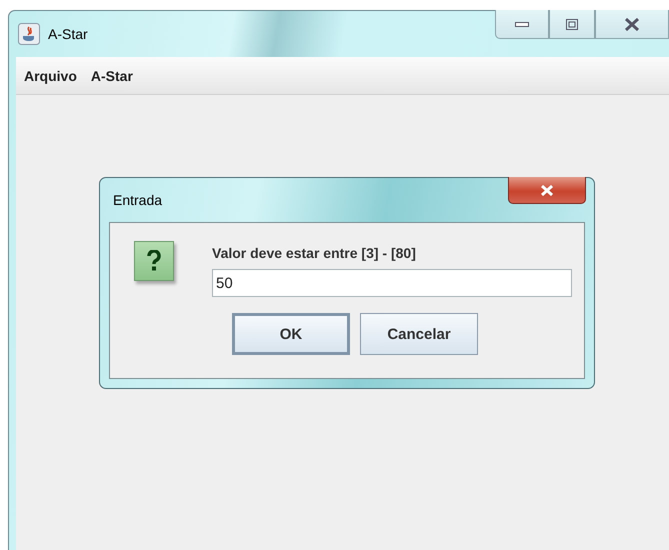  What do you see at coordinates (392, 283) in the screenshot?
I see `value-input: 50` at bounding box center [392, 283].